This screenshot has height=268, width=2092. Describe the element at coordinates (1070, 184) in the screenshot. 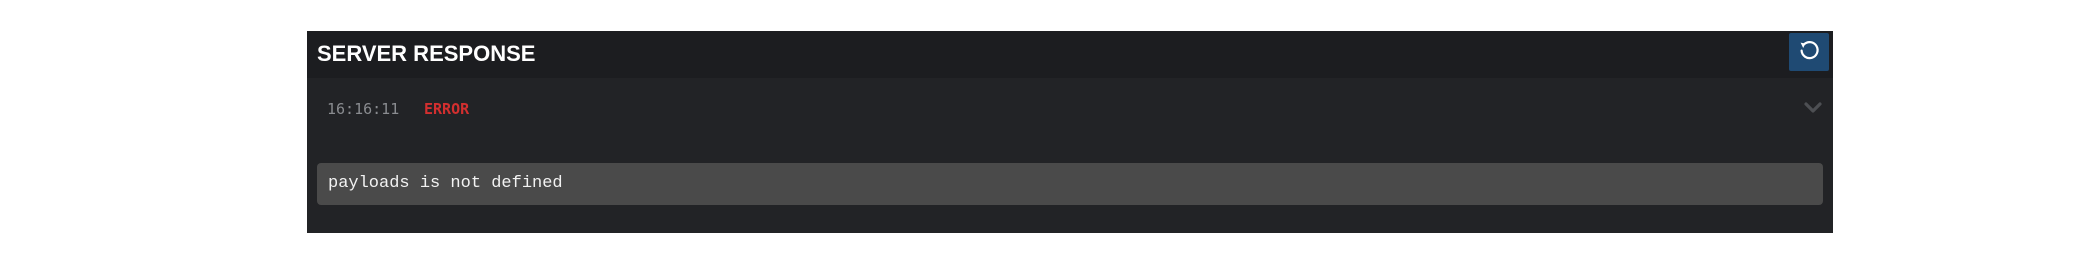

I see `error-message-box: payloads is not defined` at that location.